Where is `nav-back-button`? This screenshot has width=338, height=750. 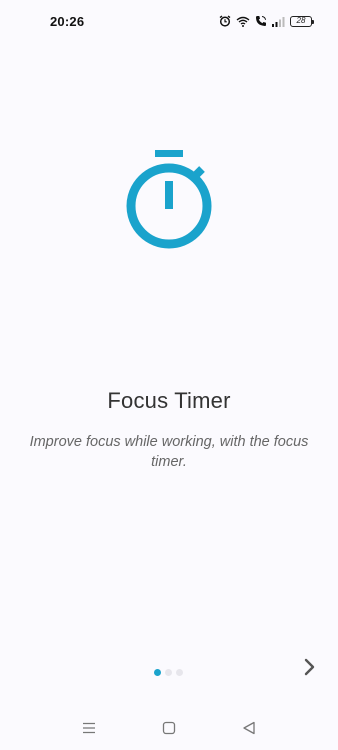 nav-back-button is located at coordinates (249, 730).